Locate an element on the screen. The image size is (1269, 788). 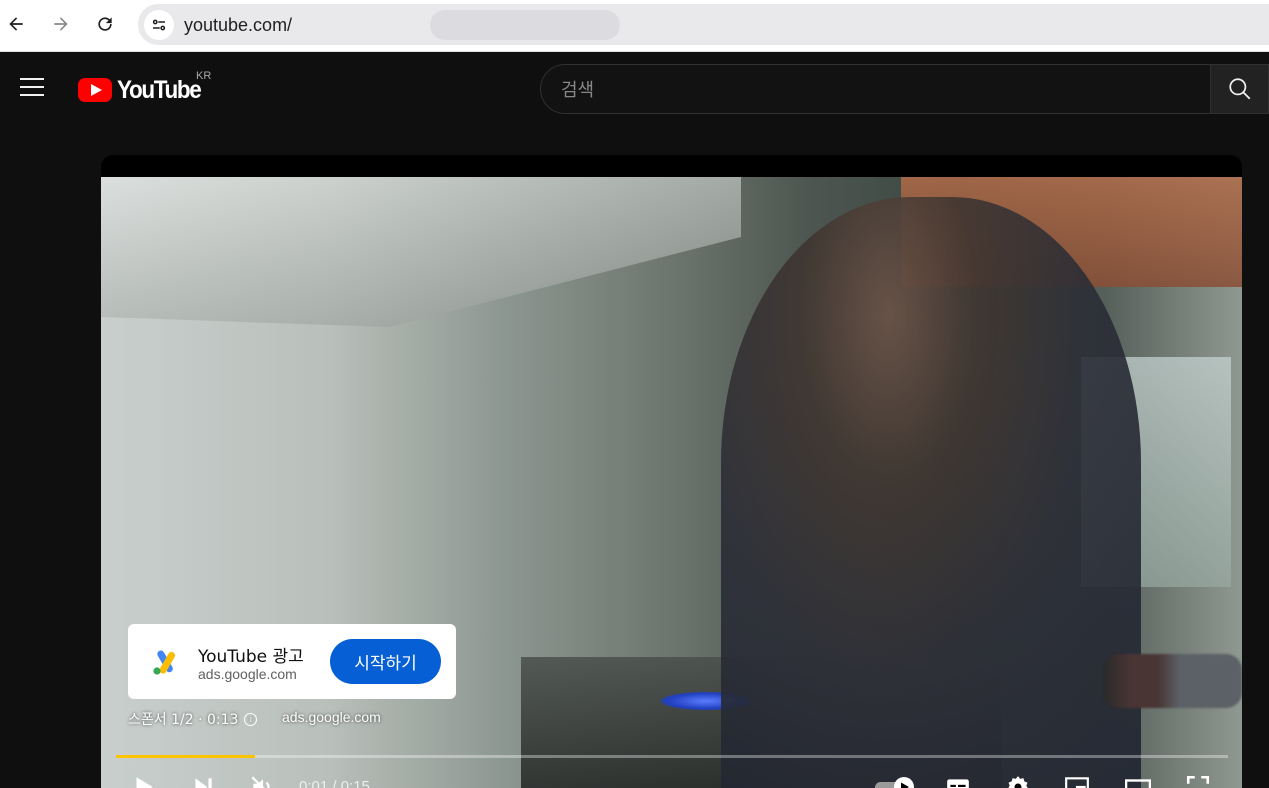
subtitles-button is located at coordinates (958, 778).